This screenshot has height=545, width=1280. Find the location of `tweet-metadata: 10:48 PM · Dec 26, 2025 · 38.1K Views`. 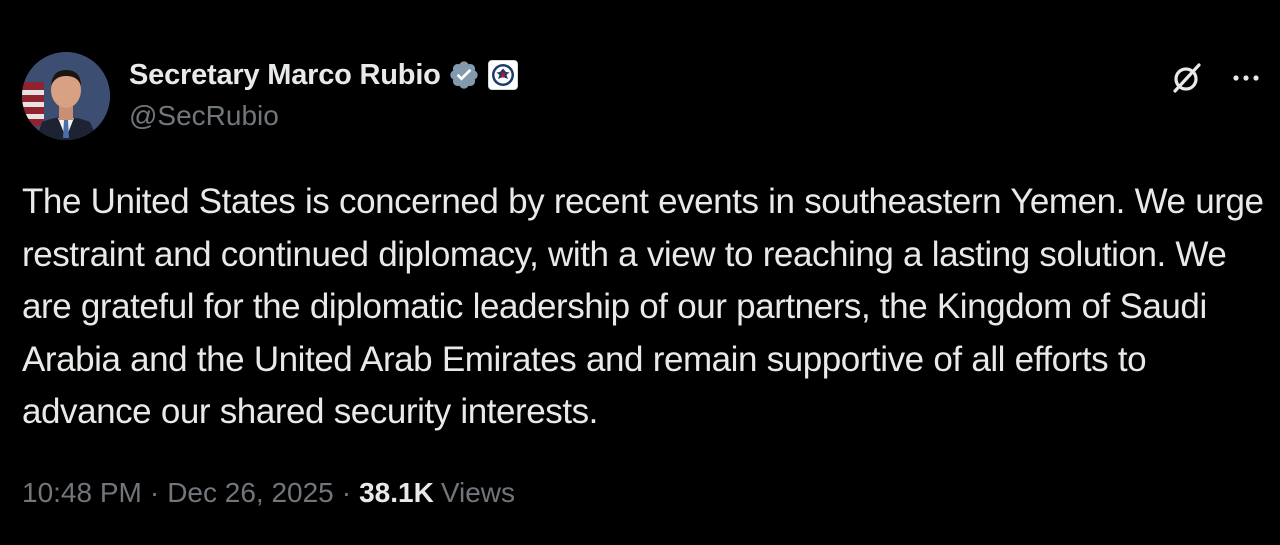

tweet-metadata: 10:48 PM · Dec 26, 2025 · 38.1K Views is located at coordinates (268, 493).